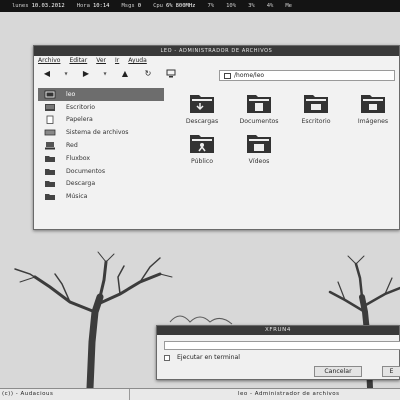  What do you see at coordinates (307, 75) in the screenshot?
I see `location-bar: /home/leo` at bounding box center [307, 75].